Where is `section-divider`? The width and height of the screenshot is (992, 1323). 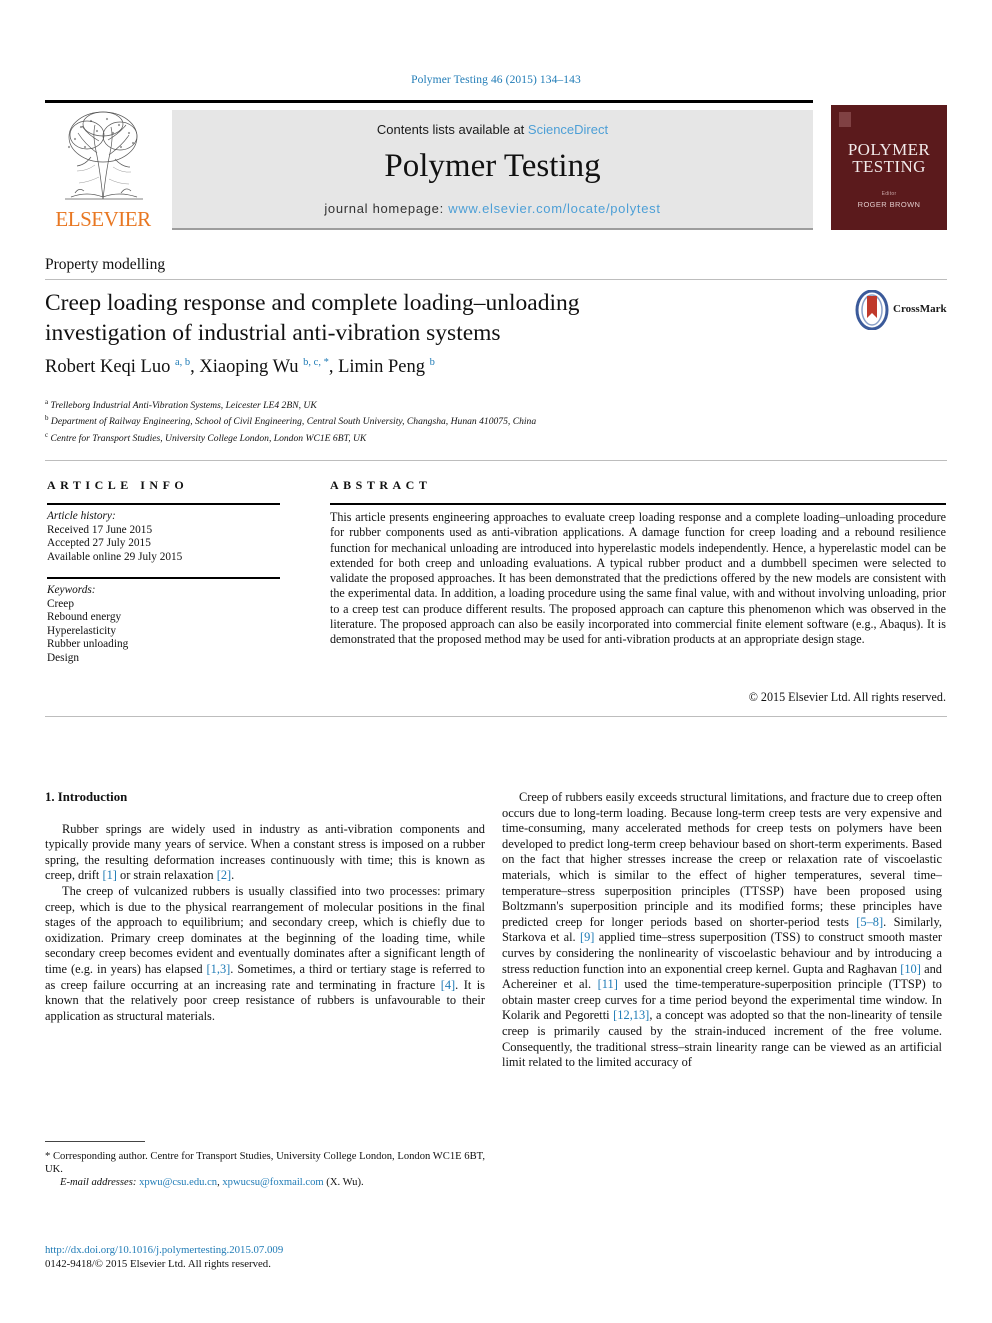
section-divider is located at coordinates (496, 279).